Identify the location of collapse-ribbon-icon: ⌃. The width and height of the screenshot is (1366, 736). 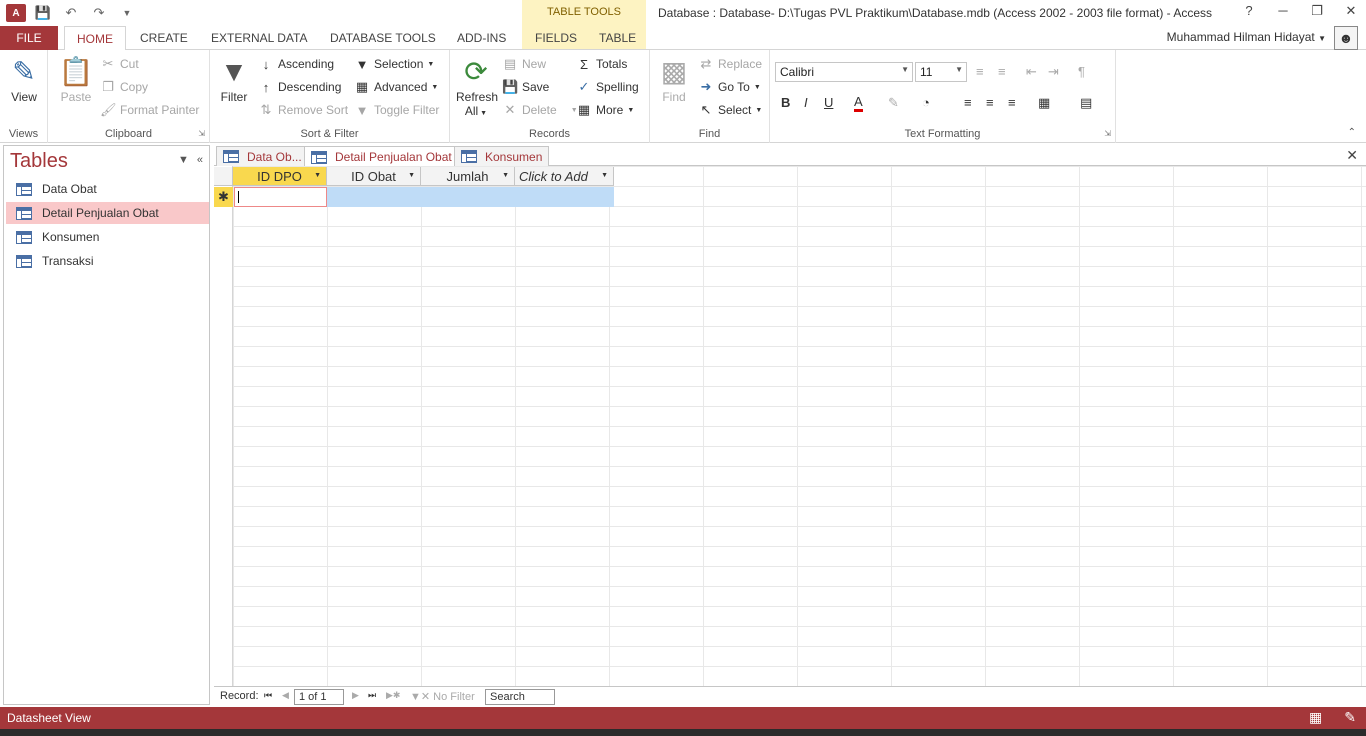
(1352, 132).